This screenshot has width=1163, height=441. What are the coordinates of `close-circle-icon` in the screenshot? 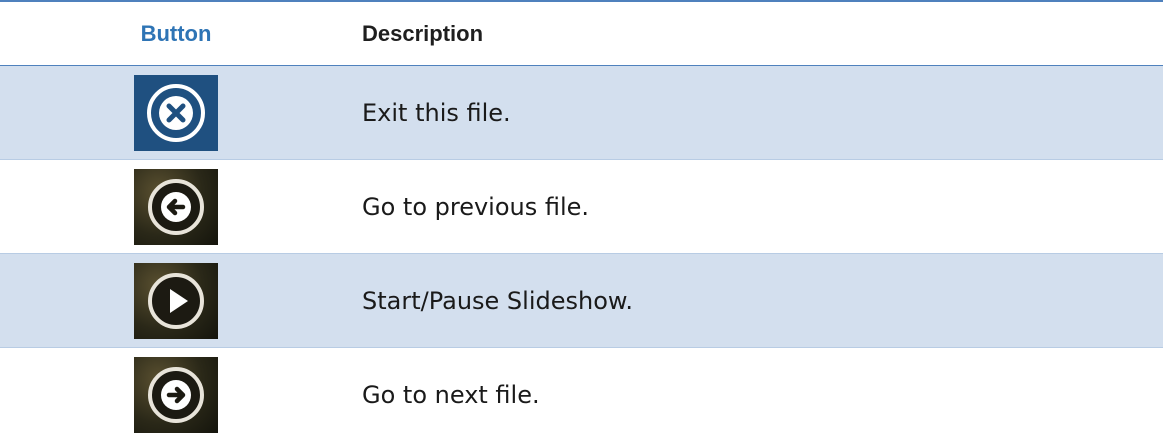 It's located at (176, 112).